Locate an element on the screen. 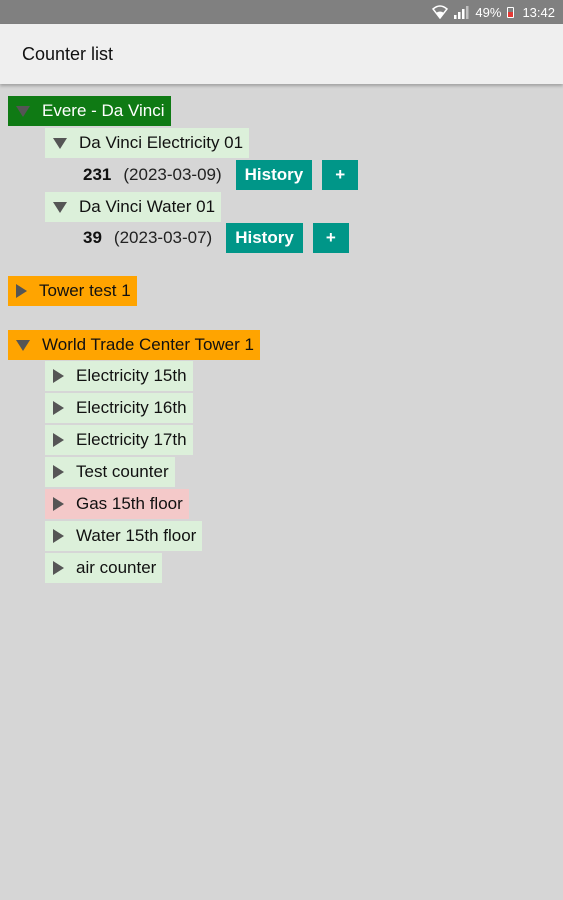 This screenshot has height=900, width=563. counter-da-vinci-water-01: Da Vinci Water 01 is located at coordinates (133, 207).